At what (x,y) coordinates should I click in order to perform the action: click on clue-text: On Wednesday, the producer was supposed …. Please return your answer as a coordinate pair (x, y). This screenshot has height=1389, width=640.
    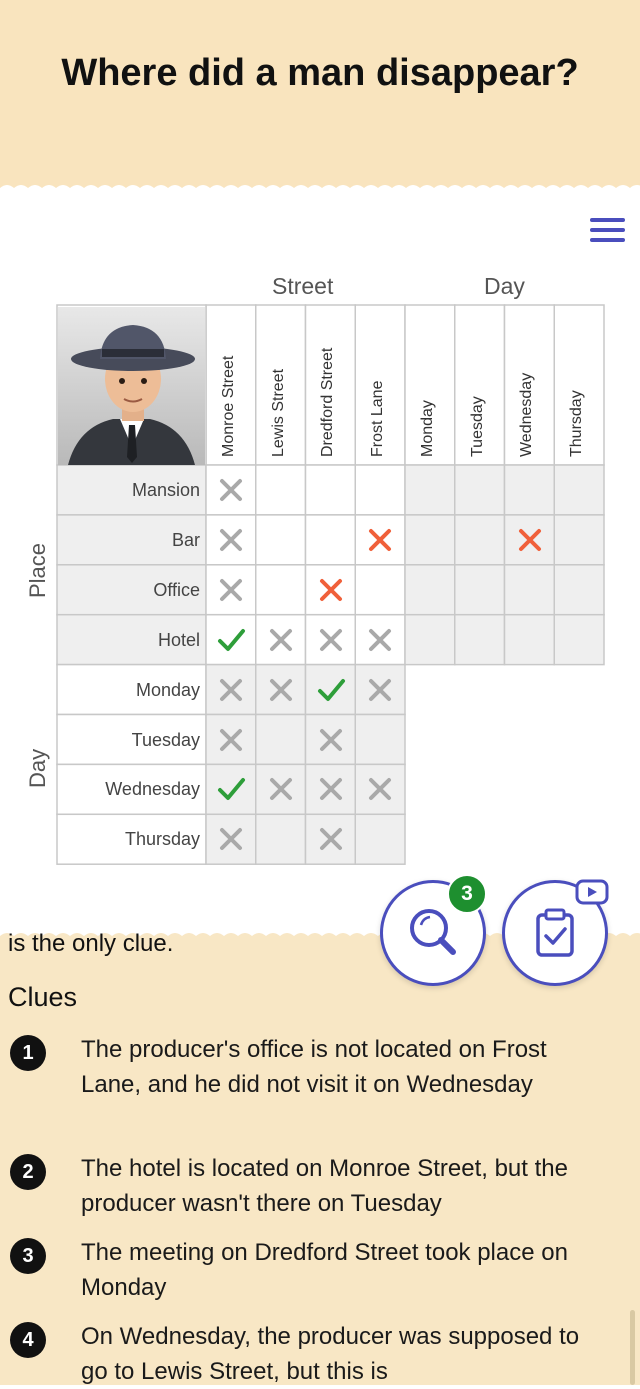
    Looking at the image, I should click on (330, 1354).